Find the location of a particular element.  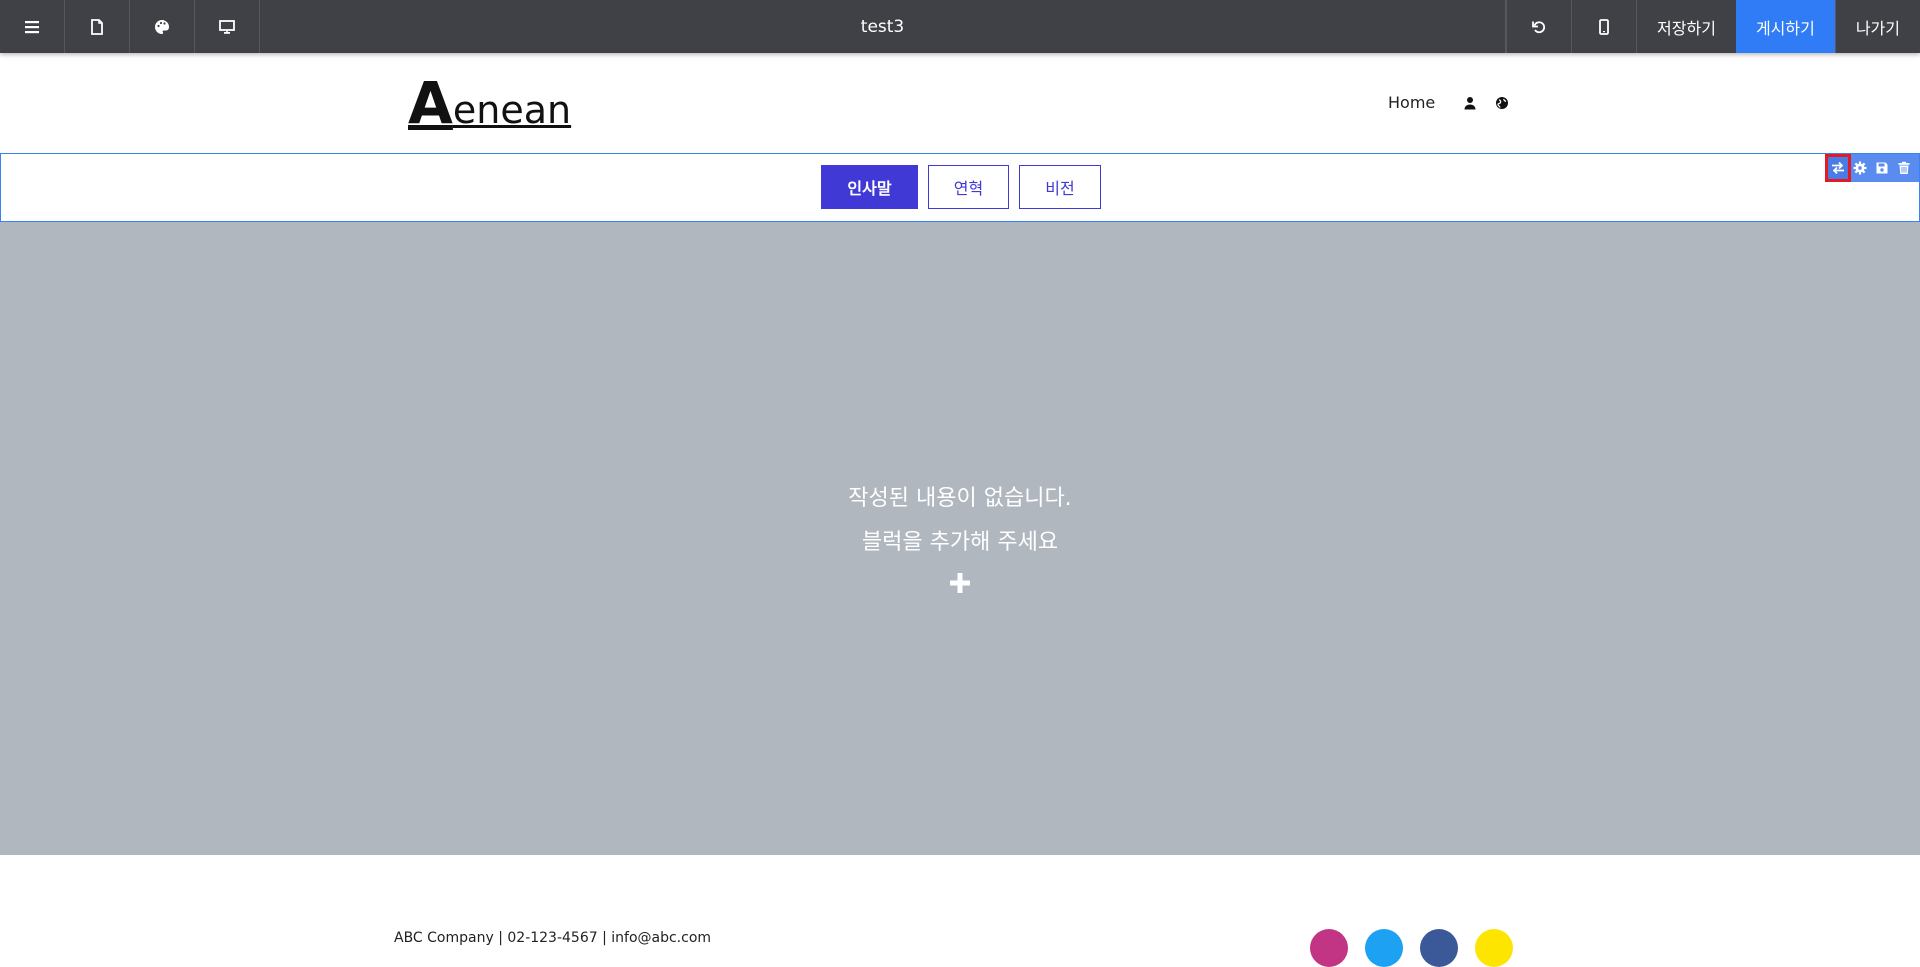

site-header: Aenean Home is located at coordinates (960, 103).